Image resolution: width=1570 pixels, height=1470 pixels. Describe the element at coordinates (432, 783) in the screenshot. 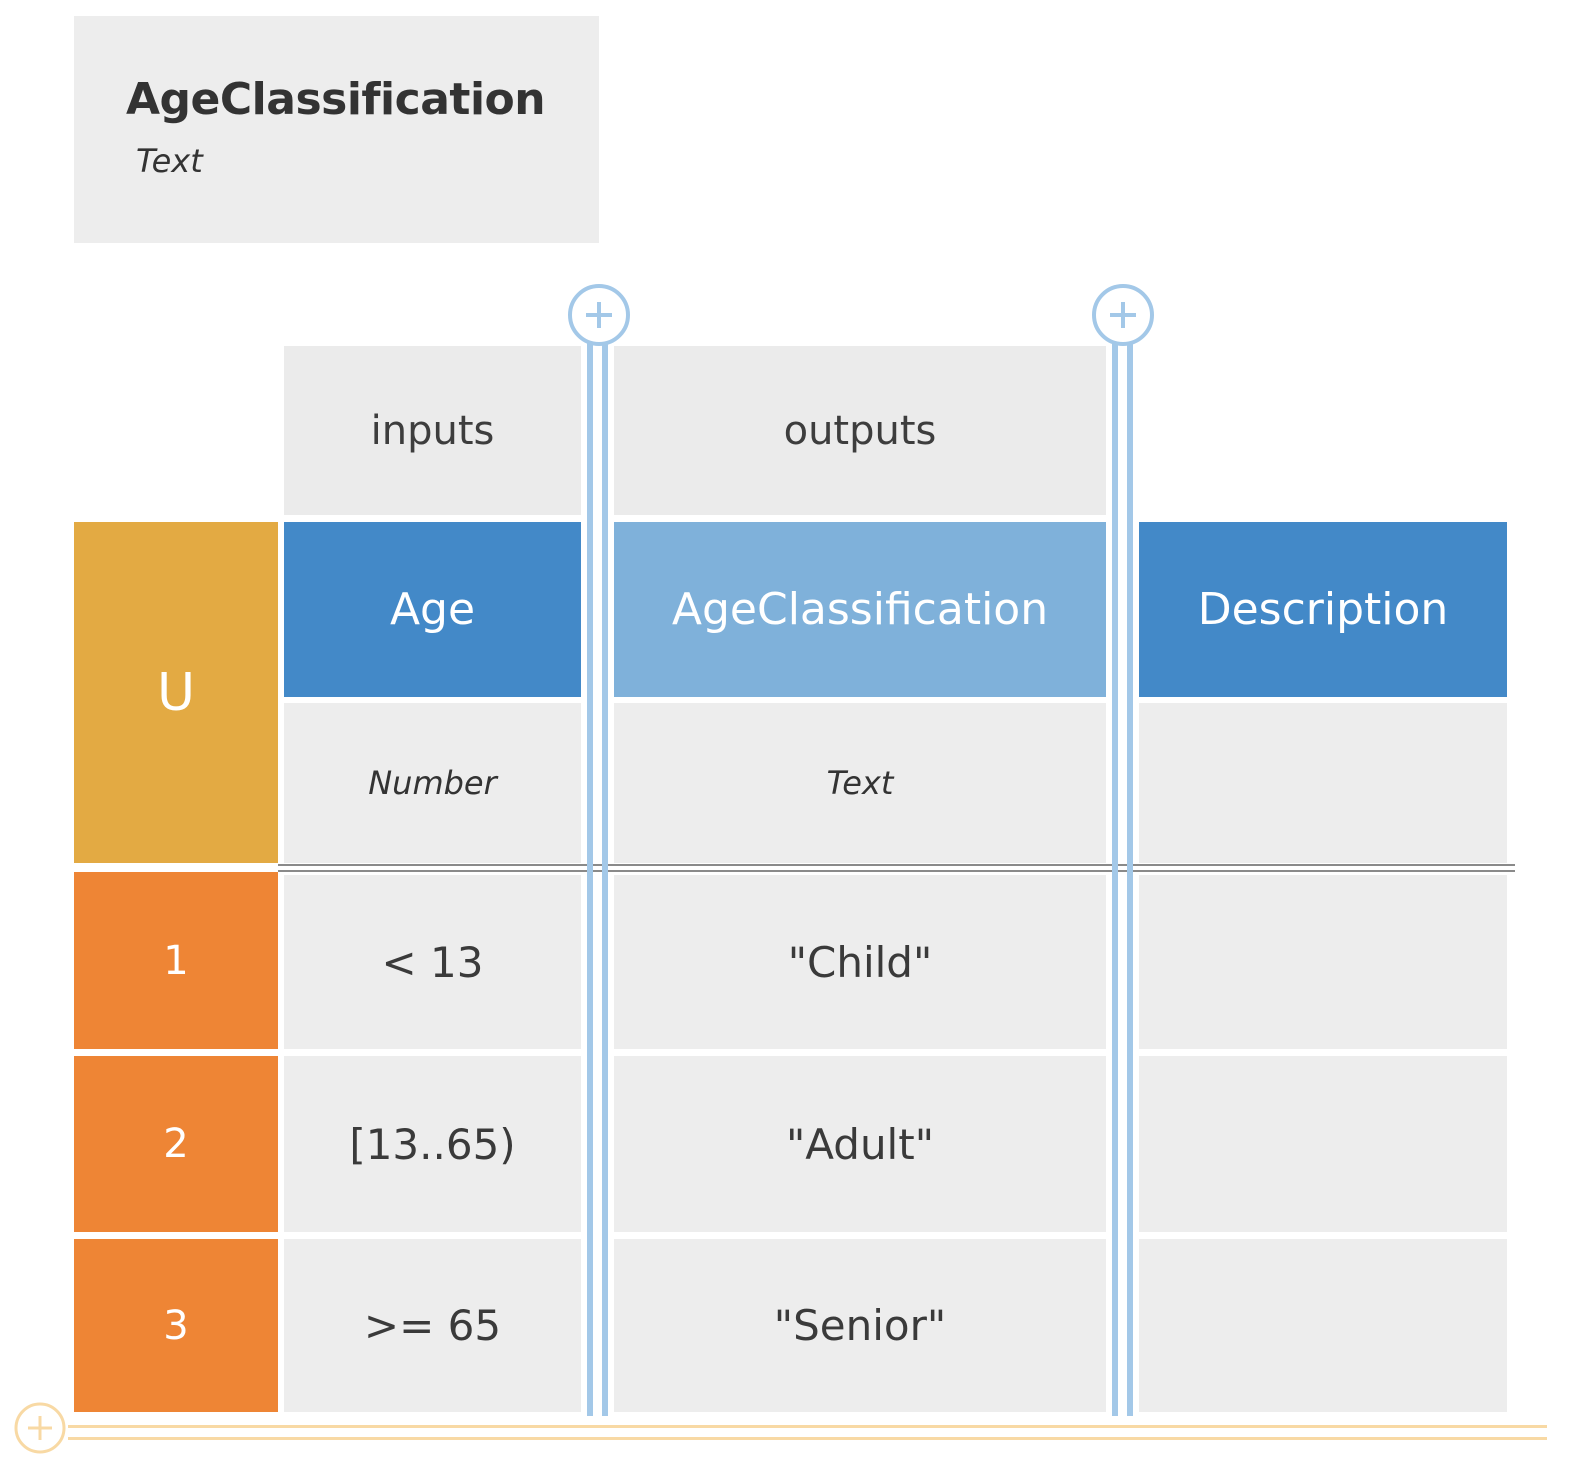

I see `column-type-age: Number` at that location.